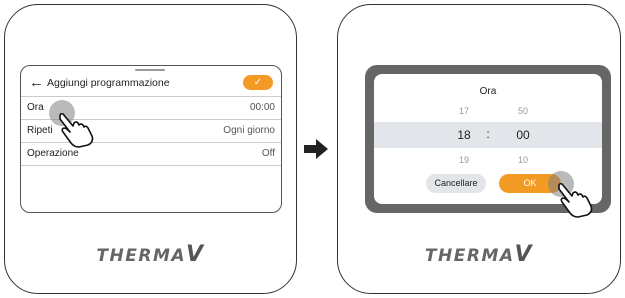  Describe the element at coordinates (108, 83) in the screenshot. I see `page-title: Aggiungi programmazione` at that location.